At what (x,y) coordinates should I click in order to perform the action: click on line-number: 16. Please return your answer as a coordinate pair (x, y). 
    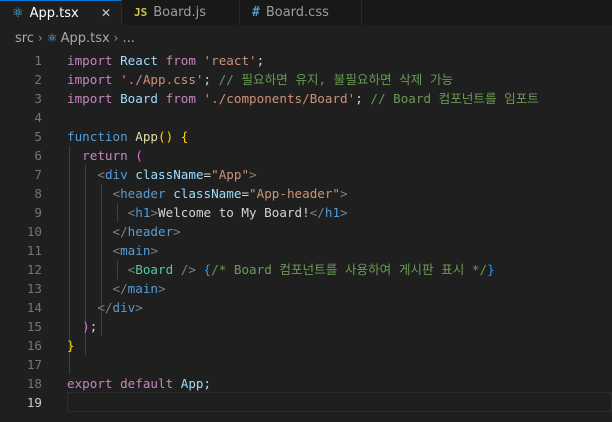
    Looking at the image, I should click on (34, 345).